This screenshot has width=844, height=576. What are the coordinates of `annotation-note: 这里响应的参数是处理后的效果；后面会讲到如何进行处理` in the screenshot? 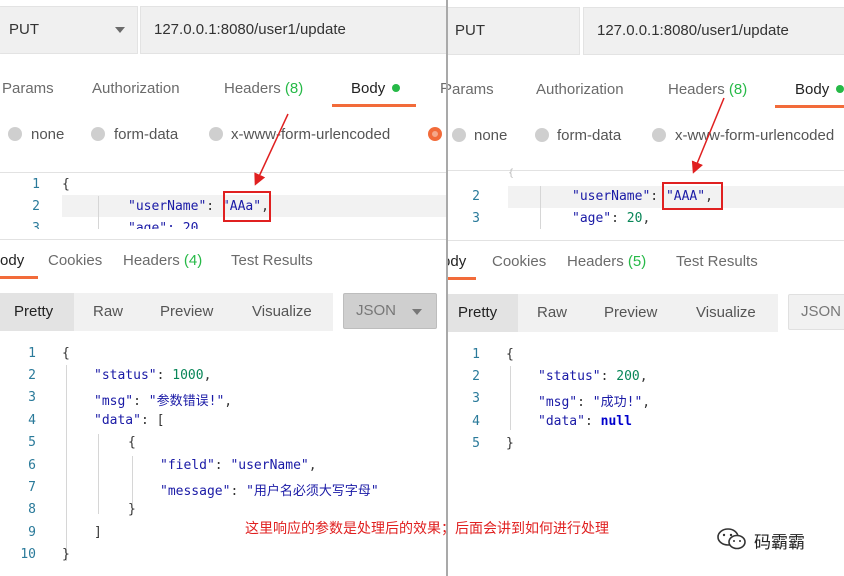 It's located at (427, 529).